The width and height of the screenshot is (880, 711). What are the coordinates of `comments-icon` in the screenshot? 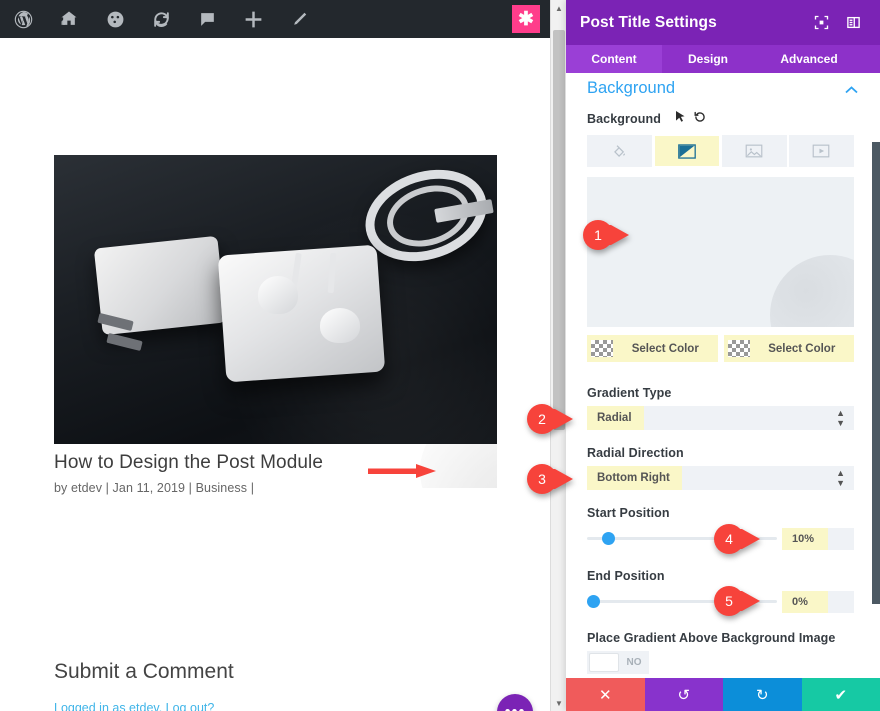 It's located at (207, 19).